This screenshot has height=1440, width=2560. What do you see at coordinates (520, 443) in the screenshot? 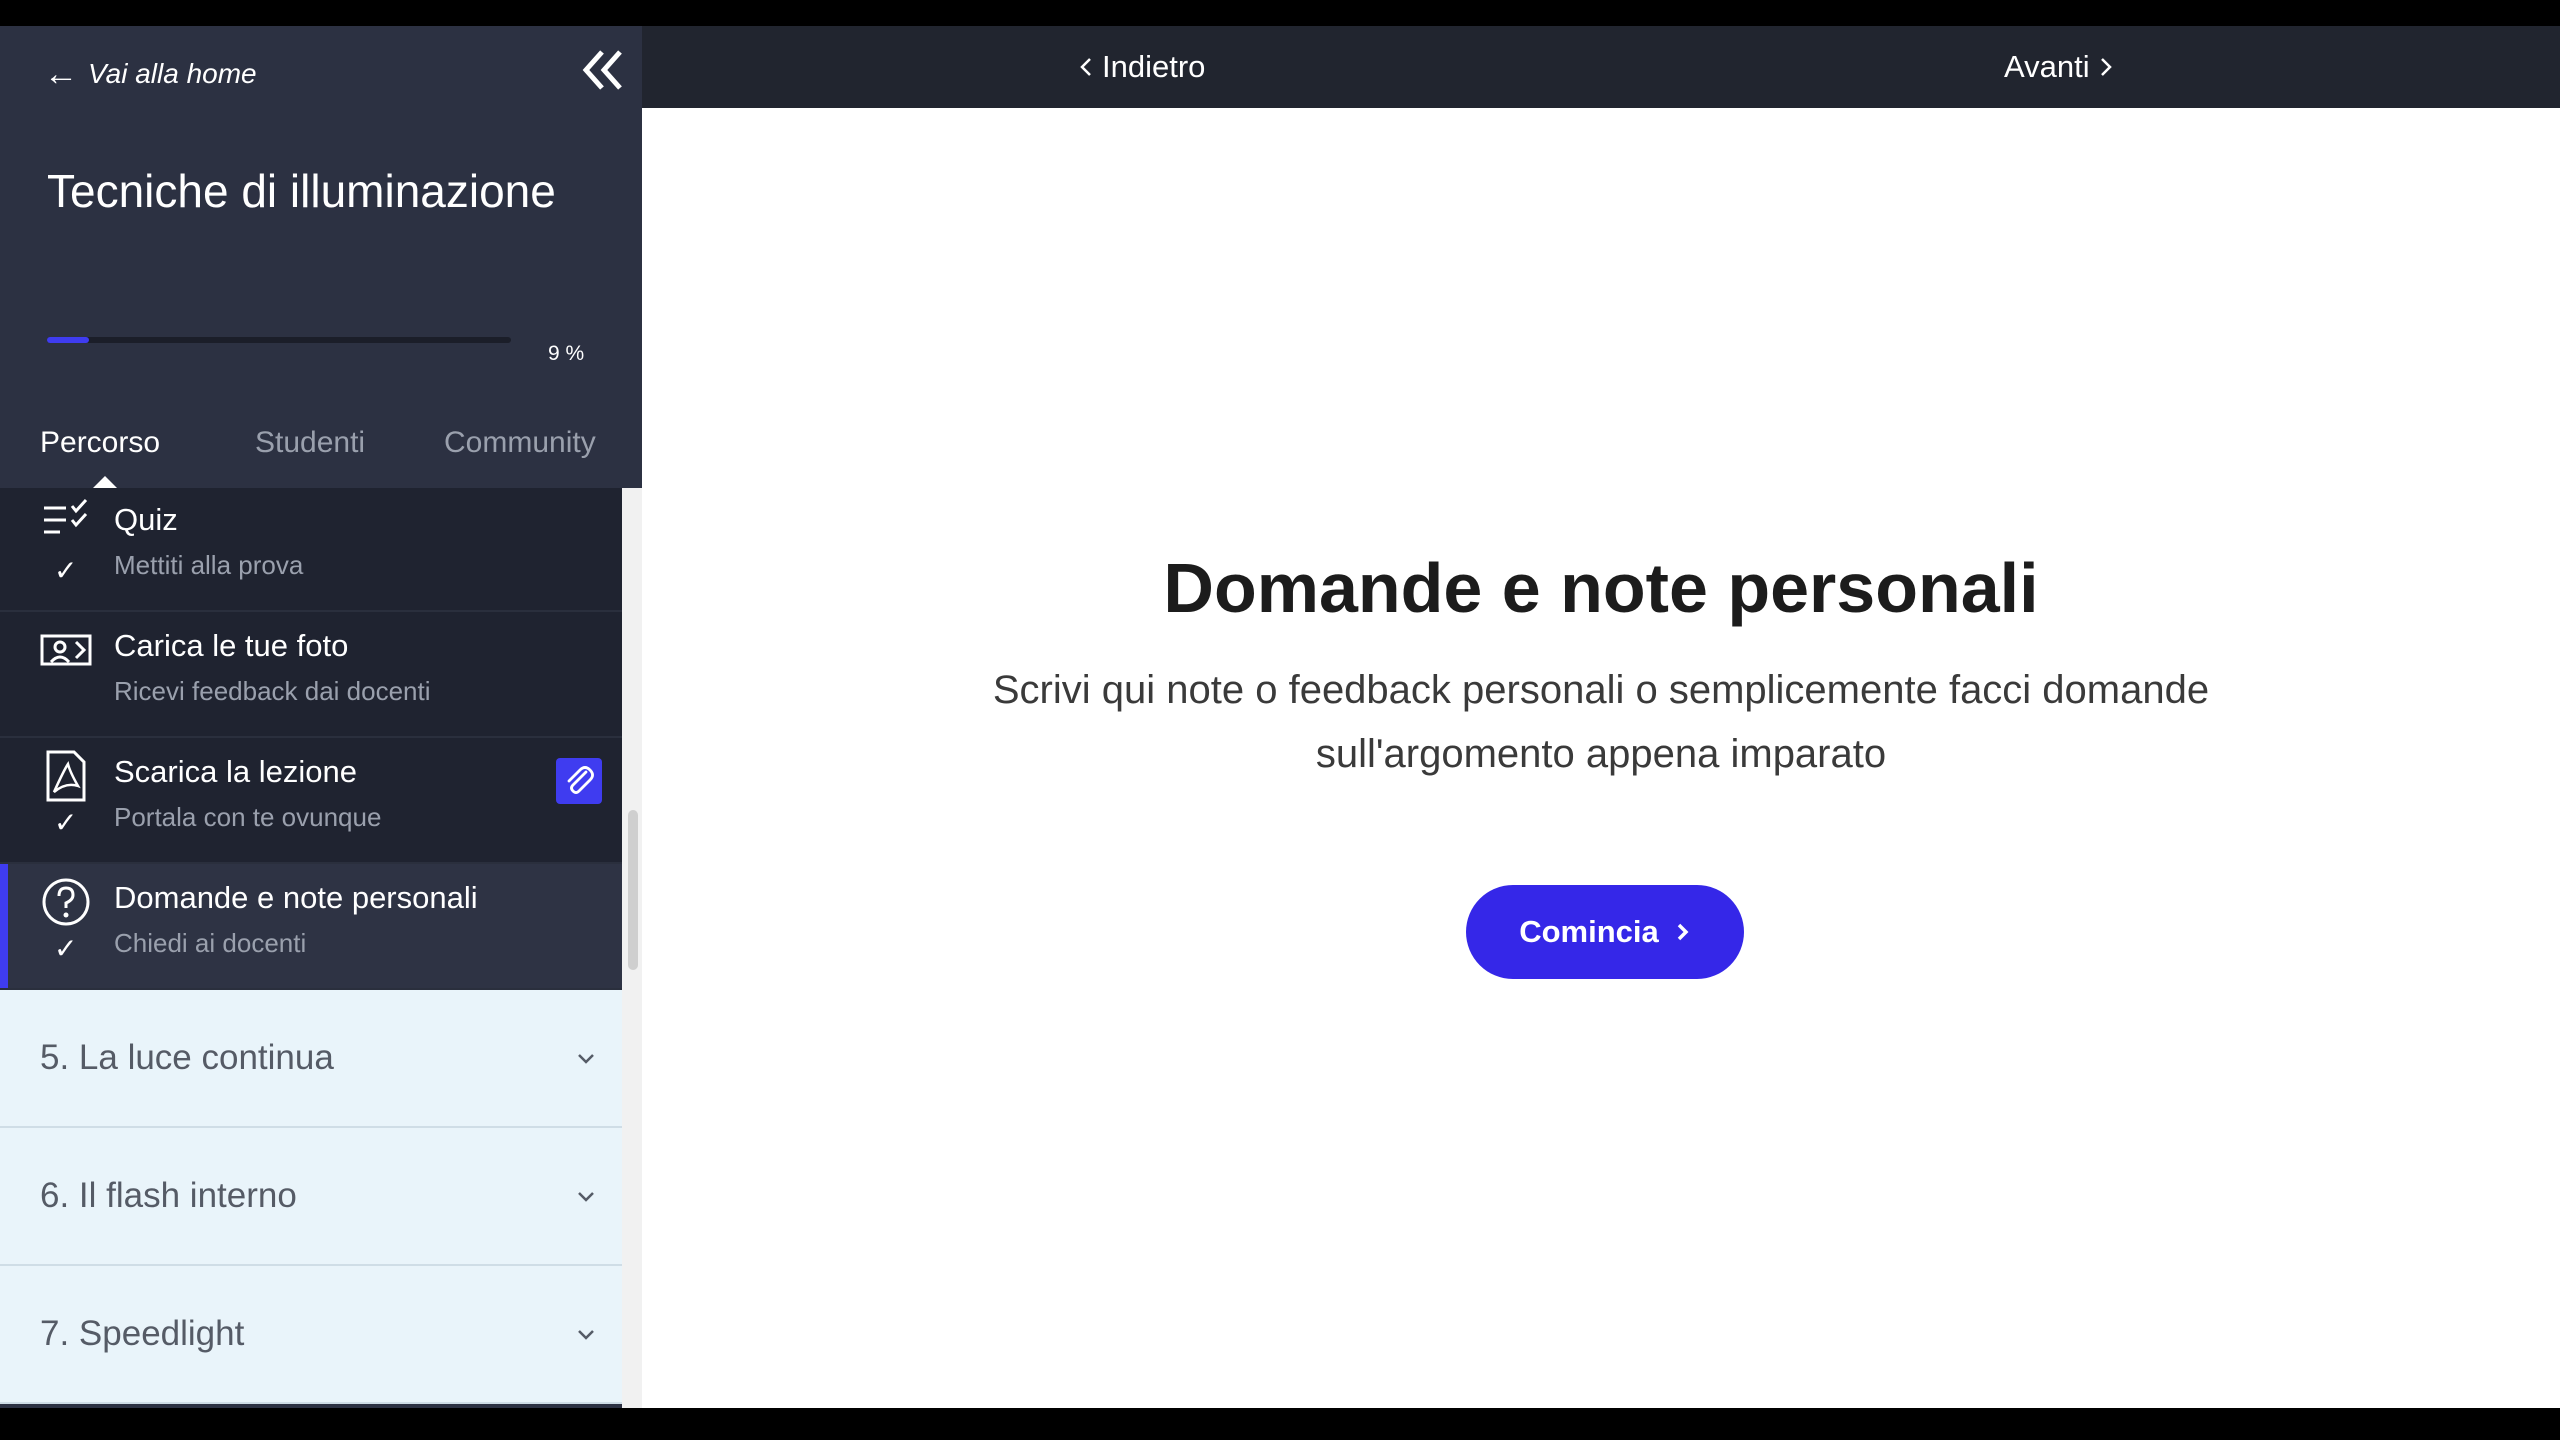
I see `tab-community: Community` at bounding box center [520, 443].